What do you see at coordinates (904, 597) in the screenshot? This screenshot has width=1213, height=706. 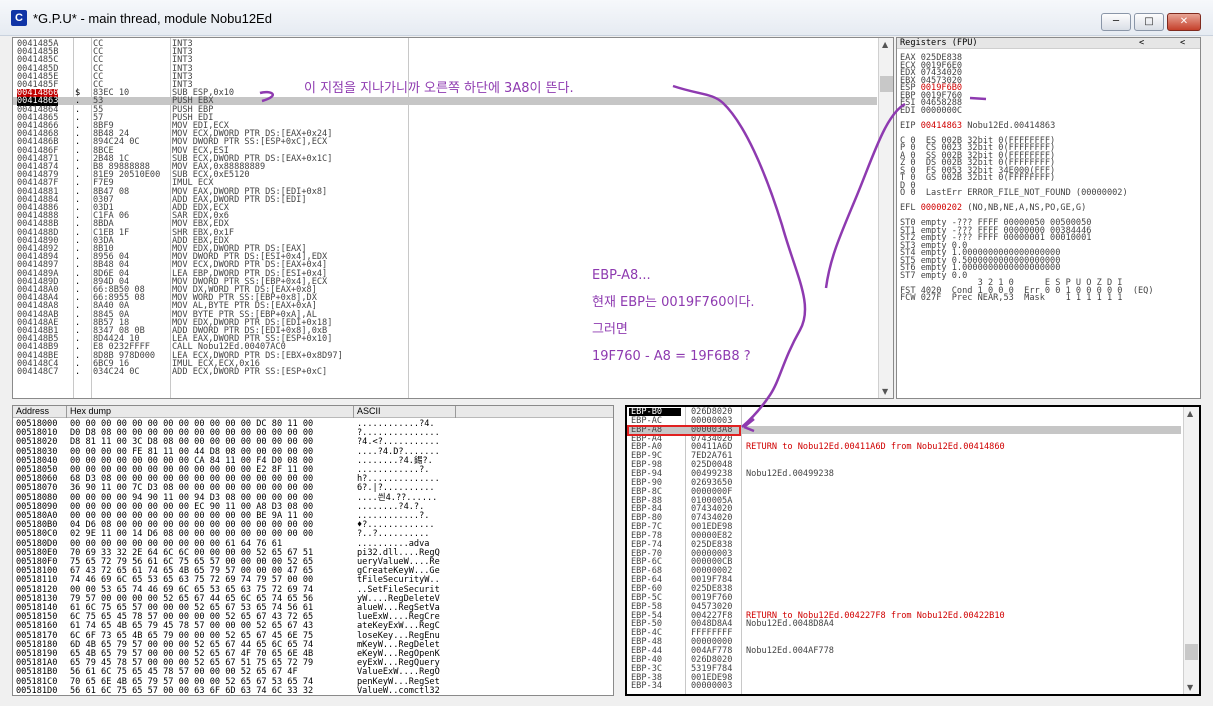 I see `stack-row: EBP-5C 0019F760` at bounding box center [904, 597].